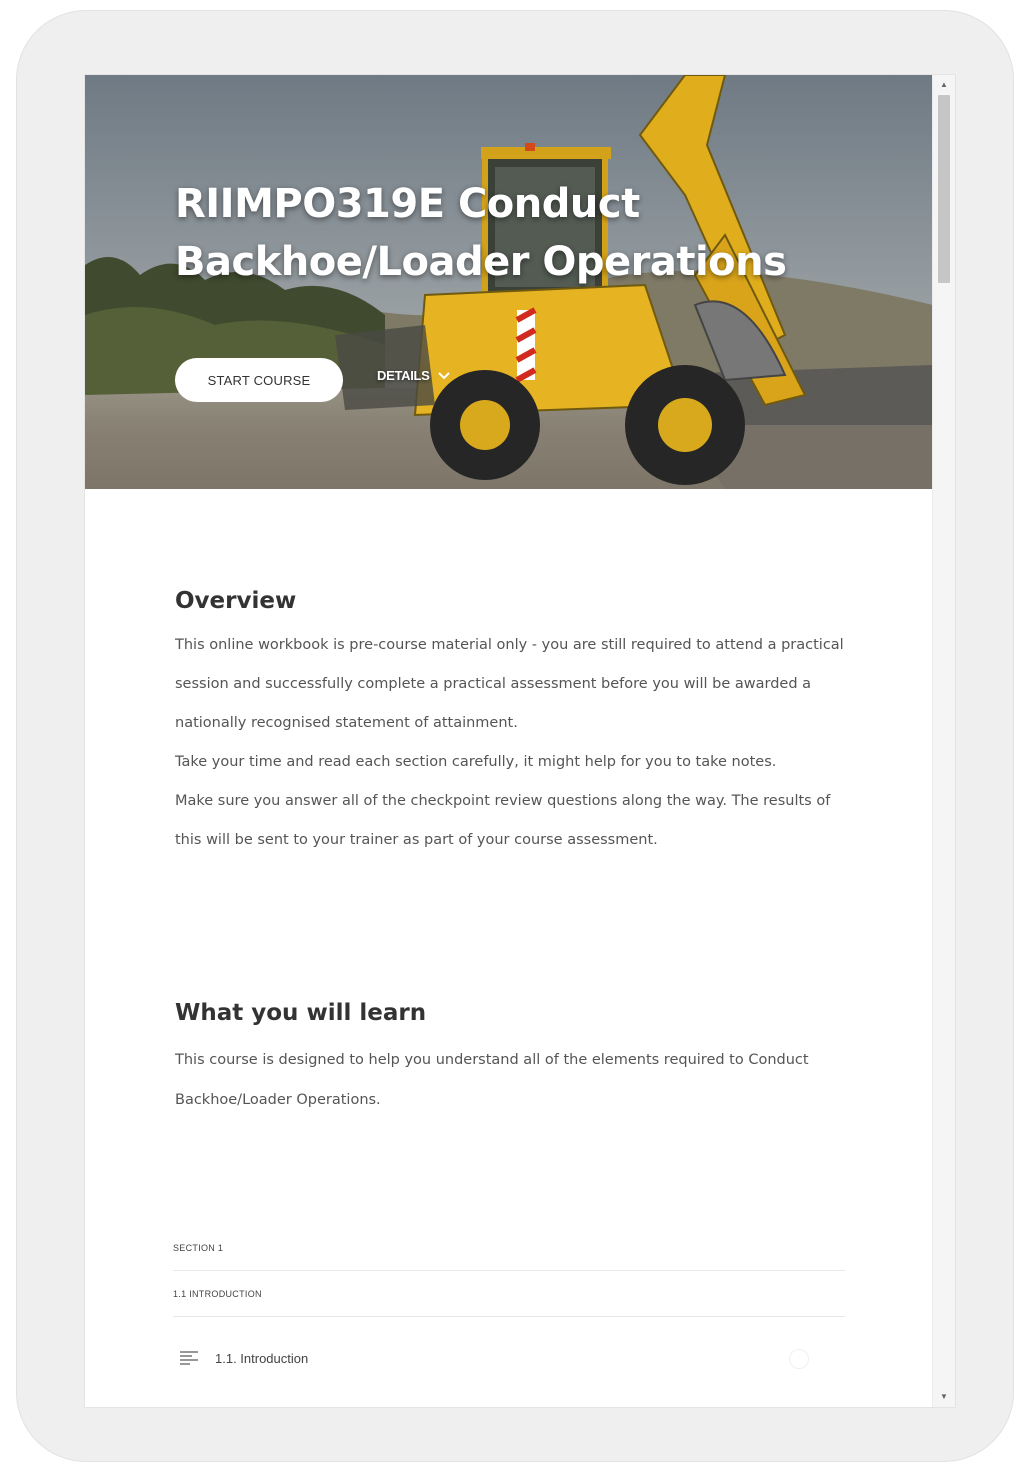 The image size is (1016, 1466). Describe the element at coordinates (259, 380) in the screenshot. I see `start-course-button: START COURSE` at that location.